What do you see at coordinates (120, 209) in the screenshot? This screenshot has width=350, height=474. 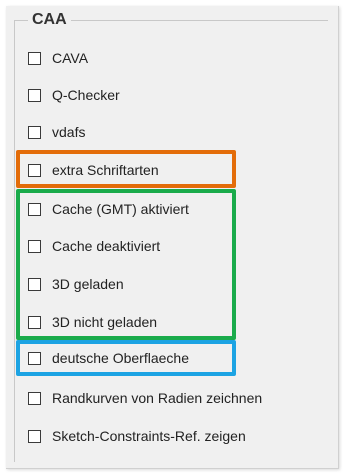 I see `option-label: Cache (GMT) aktiviert` at bounding box center [120, 209].